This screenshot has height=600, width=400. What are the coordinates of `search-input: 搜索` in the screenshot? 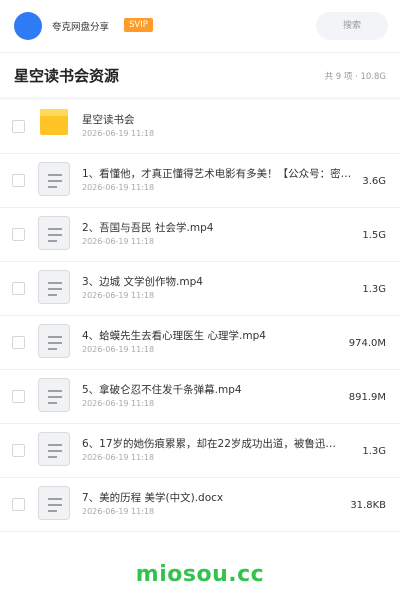 It's located at (352, 26).